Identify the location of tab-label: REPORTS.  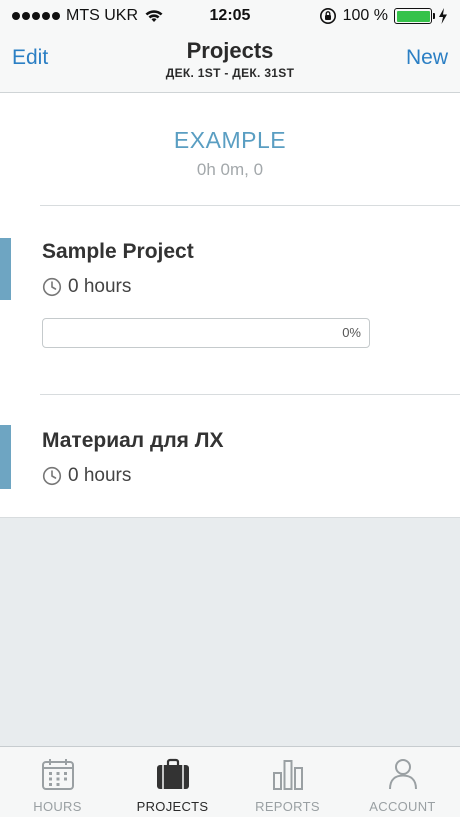
(287, 806).